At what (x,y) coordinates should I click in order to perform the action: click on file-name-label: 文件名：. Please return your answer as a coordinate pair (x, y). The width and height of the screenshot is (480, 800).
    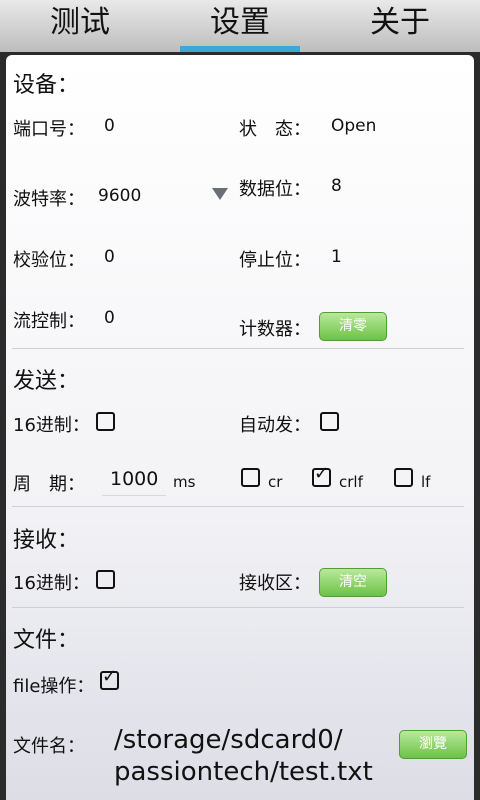
    Looking at the image, I should click on (49, 746).